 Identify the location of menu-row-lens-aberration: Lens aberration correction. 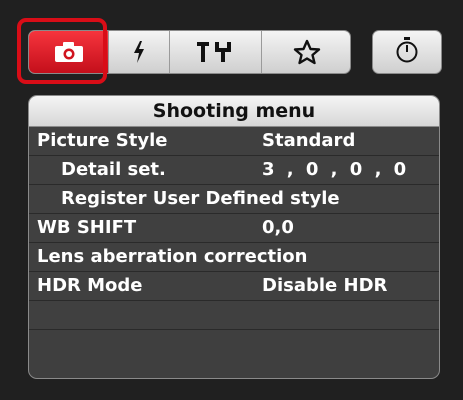
(234, 257).